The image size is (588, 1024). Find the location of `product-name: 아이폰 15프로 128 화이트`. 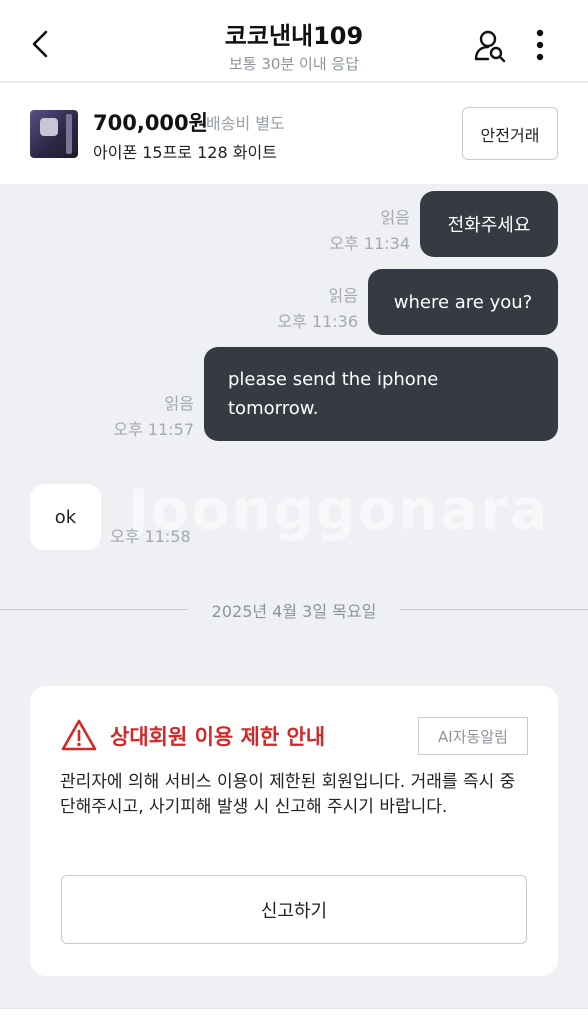

product-name: 아이폰 15프로 128 화이트 is located at coordinates (185, 152).